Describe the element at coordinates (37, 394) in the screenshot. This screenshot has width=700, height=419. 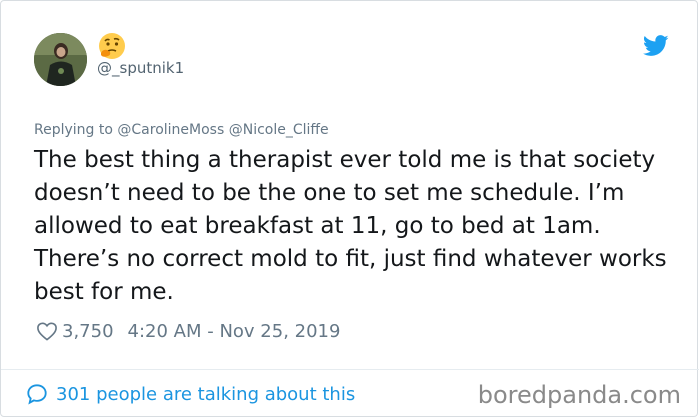
I see `speech-bubble-icon` at that location.